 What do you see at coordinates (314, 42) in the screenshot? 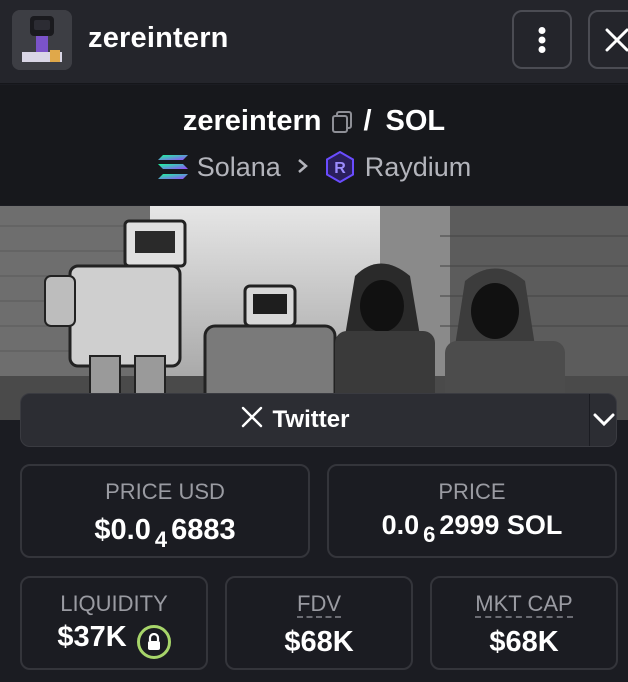
I see `header: zereintern` at bounding box center [314, 42].